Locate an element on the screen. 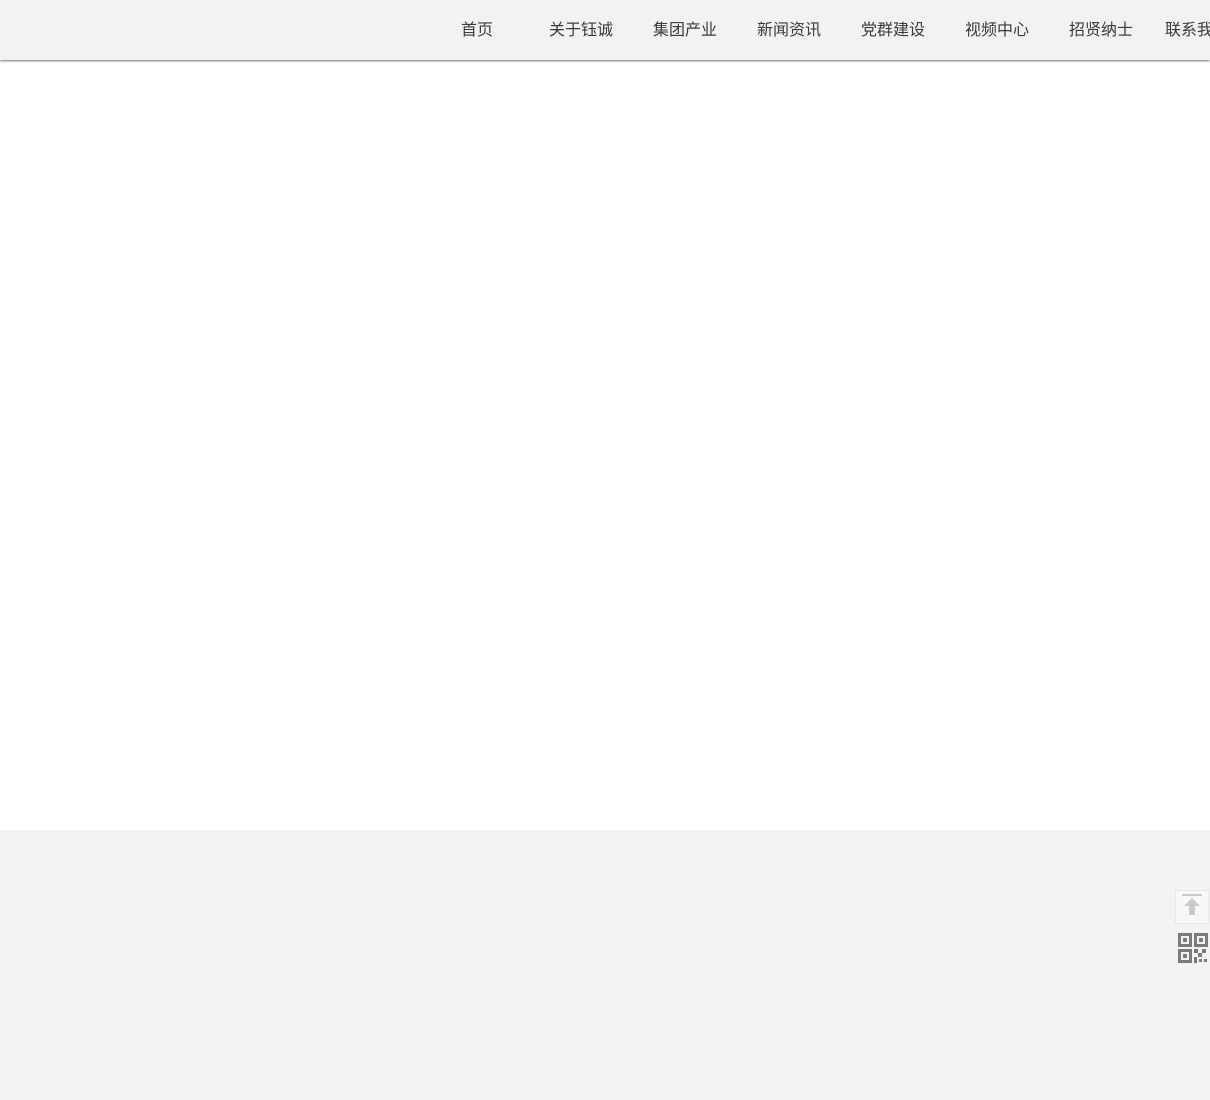 This screenshot has height=1100, width=1210. nav-item-contact: 联系我们 is located at coordinates (1181, 30).